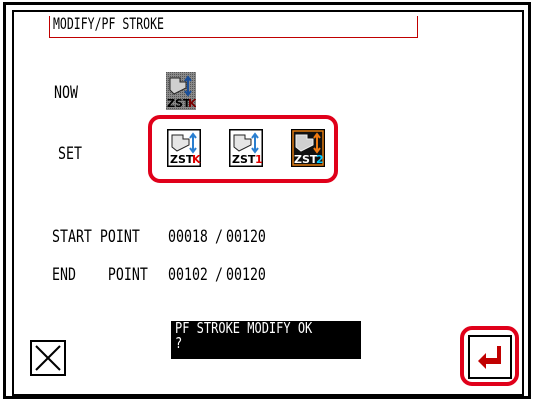 This screenshot has width=538, height=405. What do you see at coordinates (246, 275) in the screenshot?
I see `end-point-total: 00120` at bounding box center [246, 275].